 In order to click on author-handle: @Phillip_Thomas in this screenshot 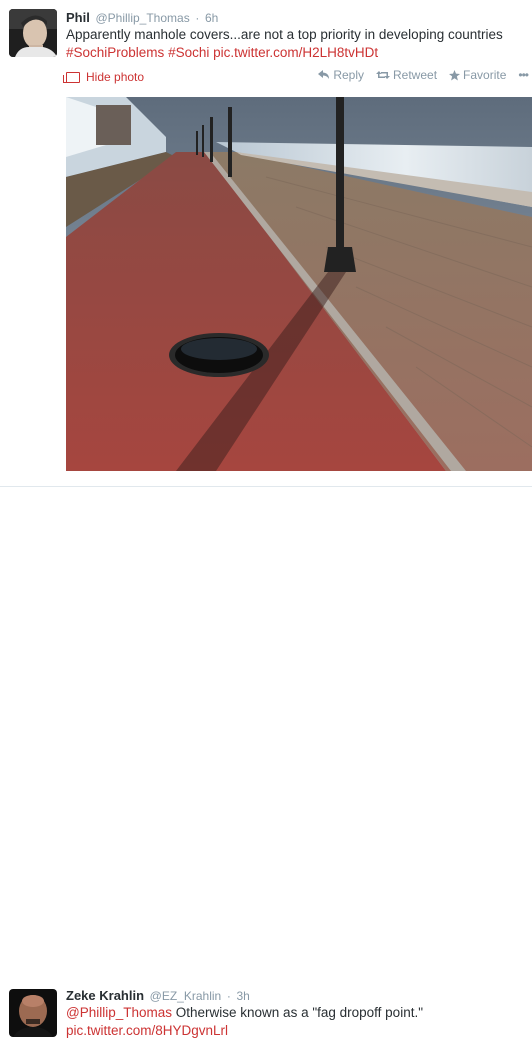, I will do `click(142, 18)`.